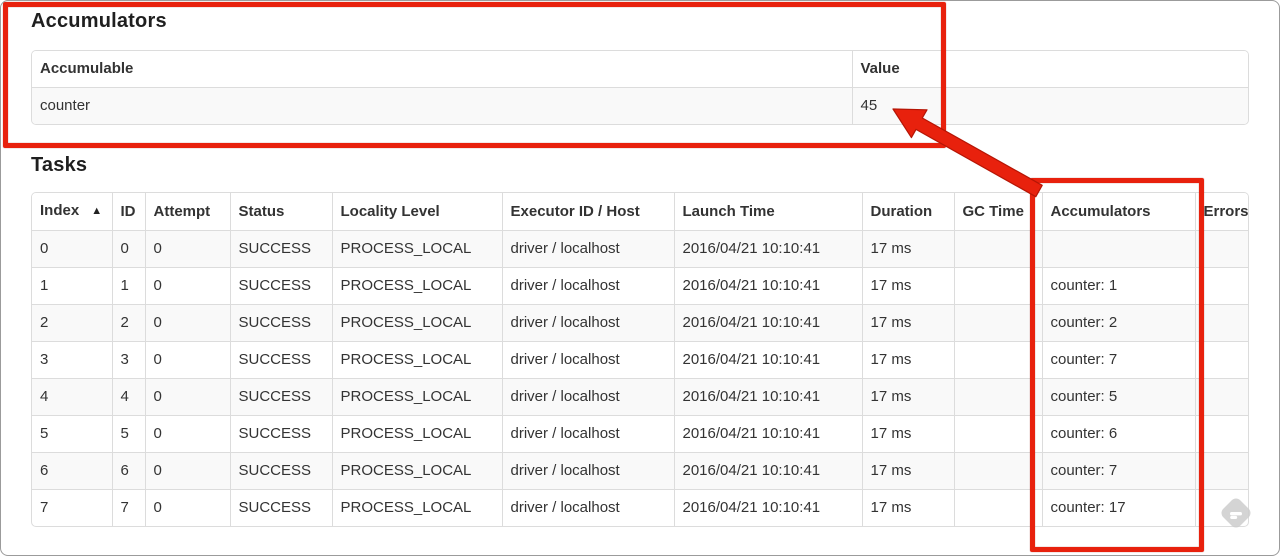 This screenshot has width=1280, height=556. I want to click on column-header-label: Value, so click(880, 68).